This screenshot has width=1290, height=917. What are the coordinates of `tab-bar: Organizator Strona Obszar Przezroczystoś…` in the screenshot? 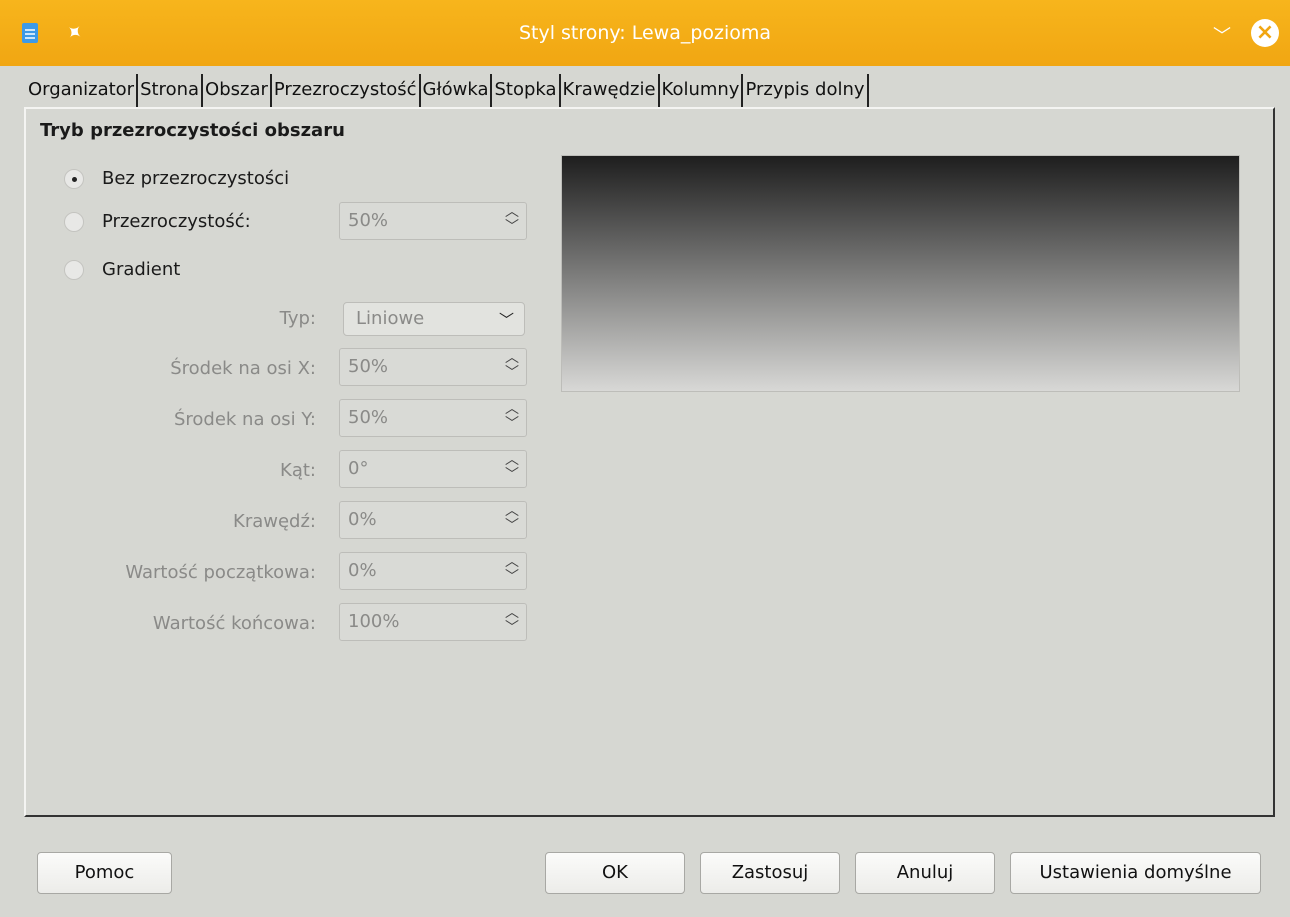 It's located at (447, 91).